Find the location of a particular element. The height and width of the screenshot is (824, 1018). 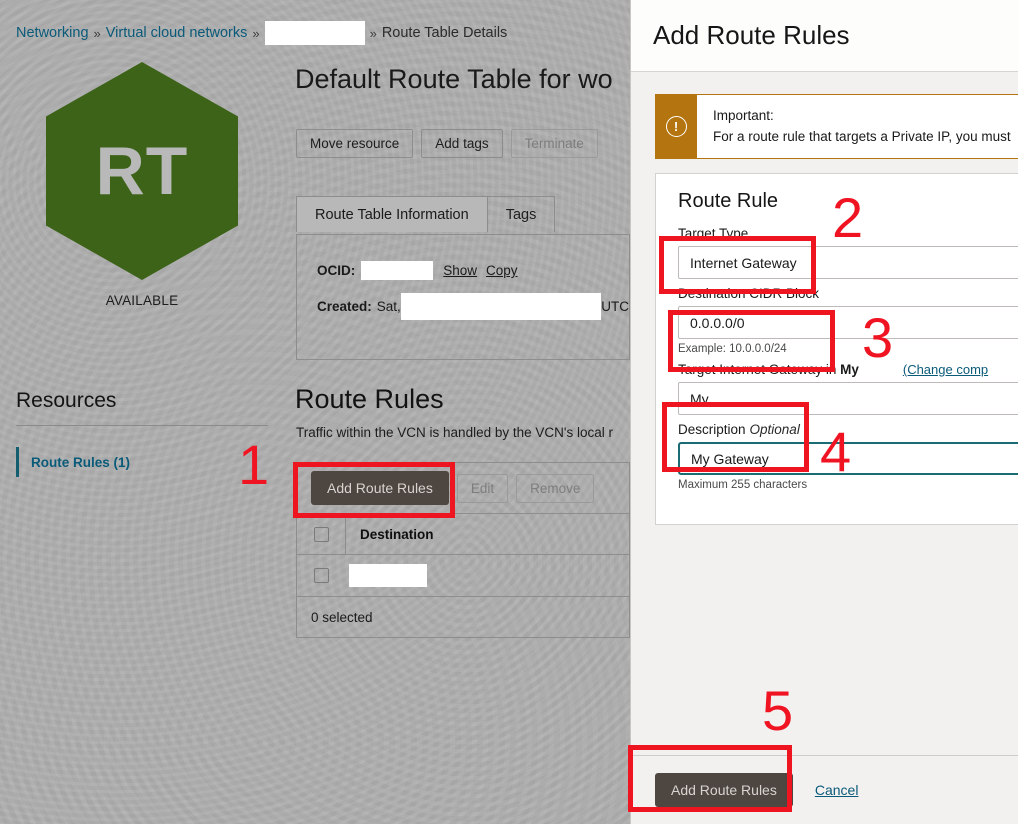

route-rules-heading: Route Rules is located at coordinates (369, 399).